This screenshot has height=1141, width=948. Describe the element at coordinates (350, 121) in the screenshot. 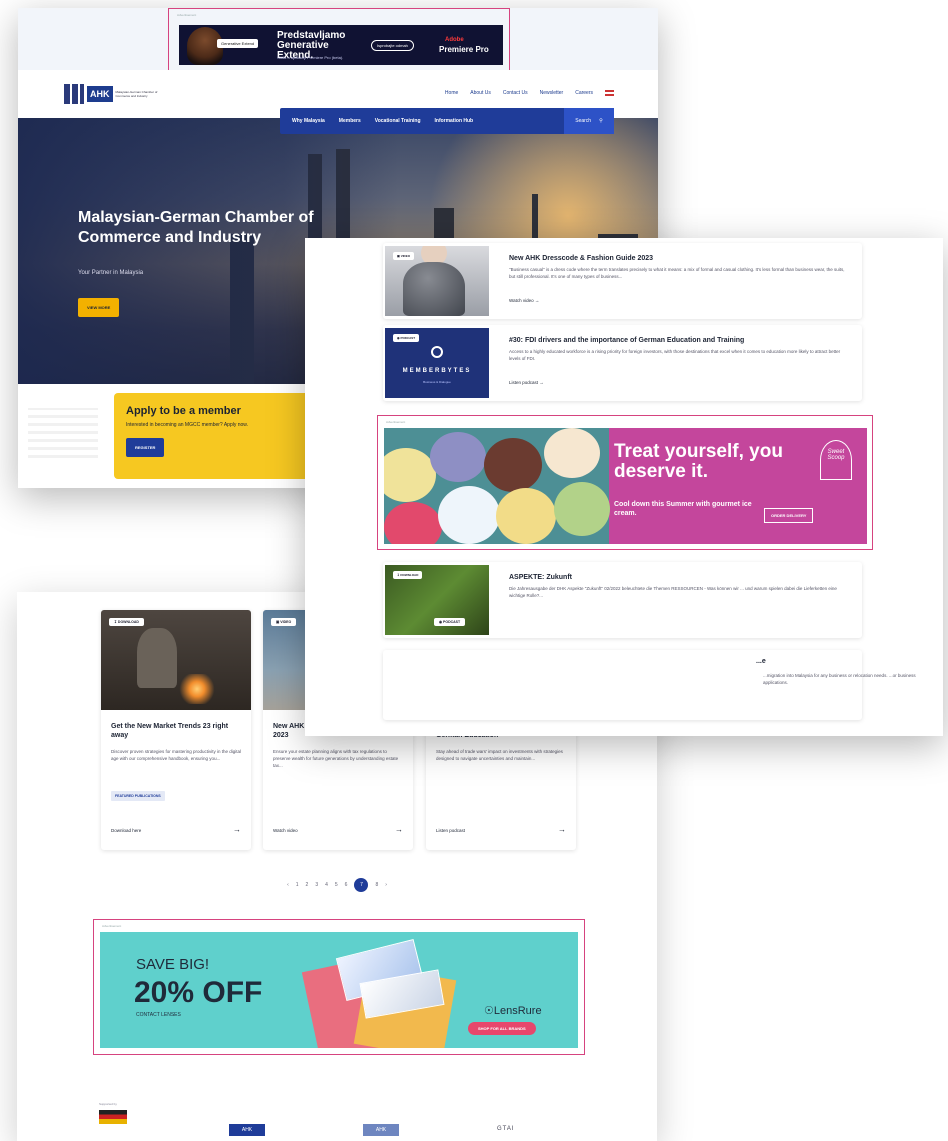

I see `nav-members: Members` at that location.